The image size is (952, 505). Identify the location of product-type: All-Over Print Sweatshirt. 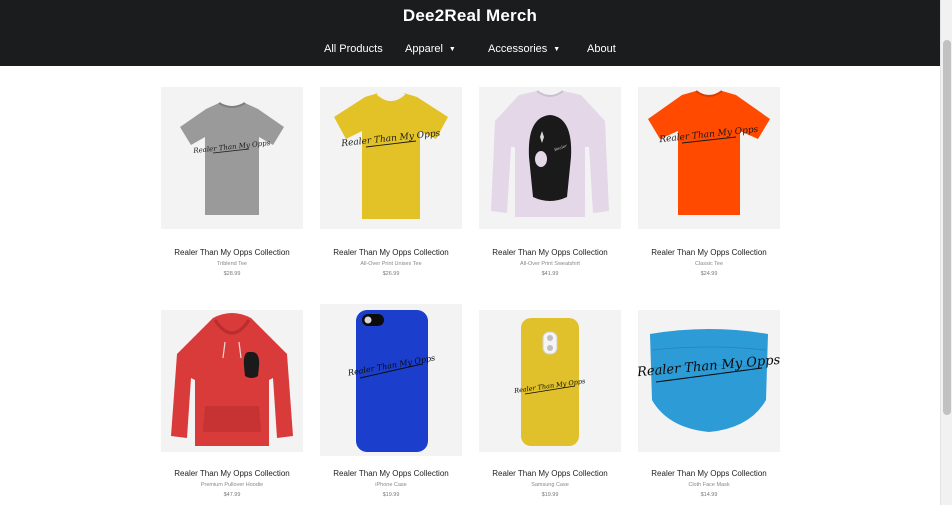
(550, 264).